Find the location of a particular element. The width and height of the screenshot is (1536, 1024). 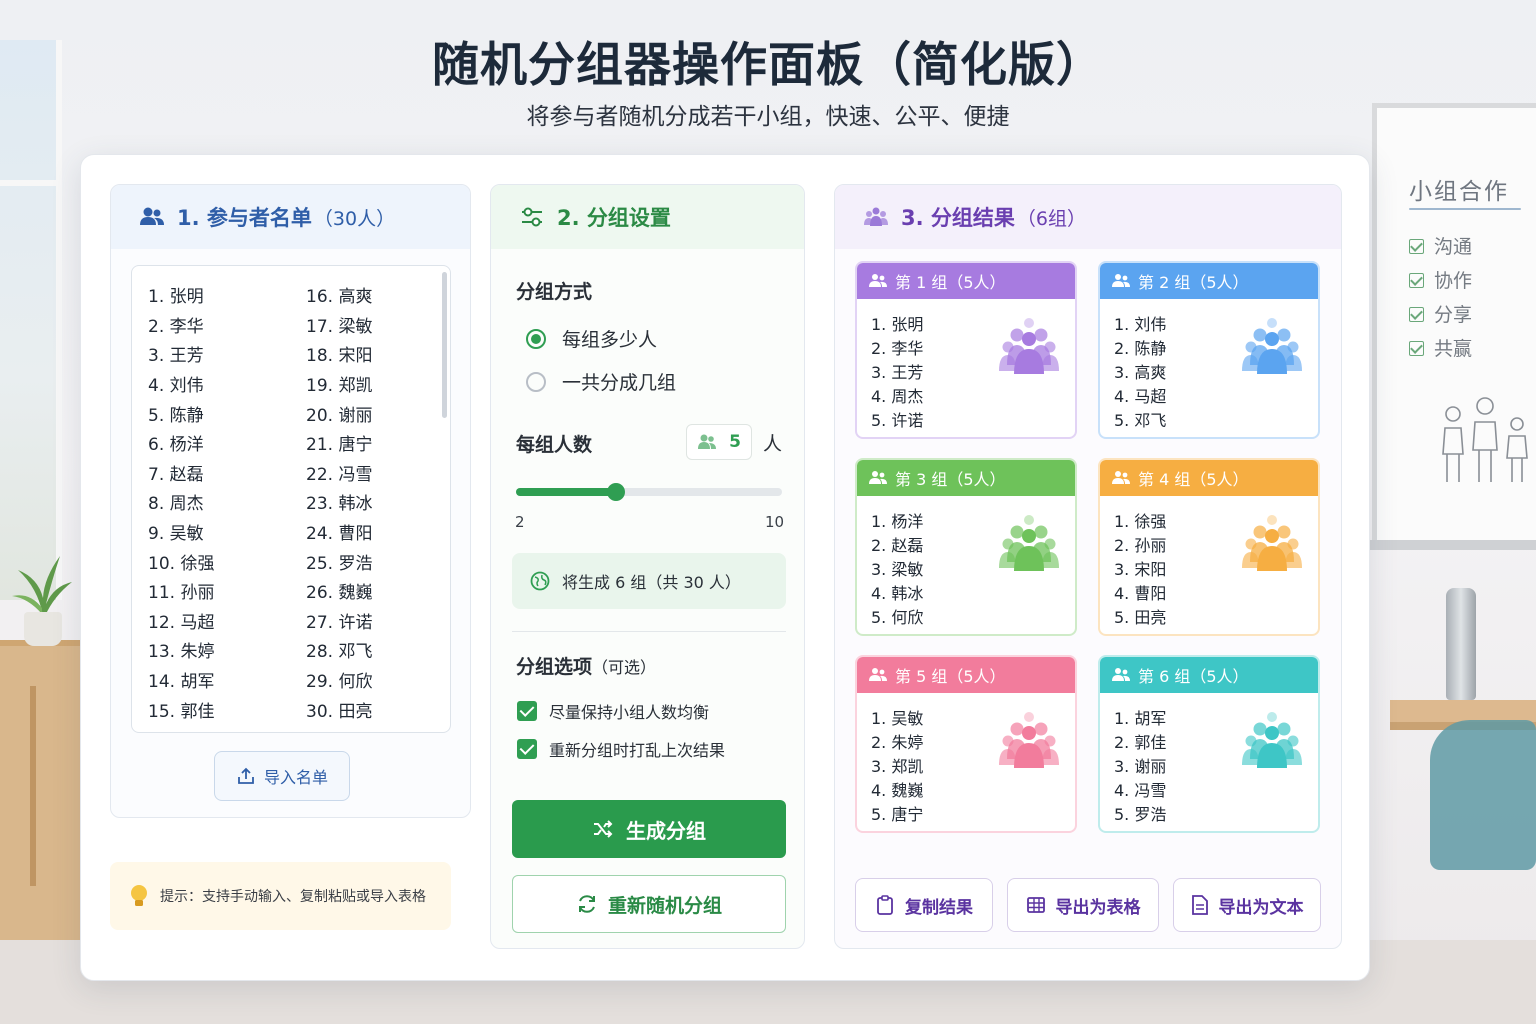

slider-thumb is located at coordinates (615, 492).